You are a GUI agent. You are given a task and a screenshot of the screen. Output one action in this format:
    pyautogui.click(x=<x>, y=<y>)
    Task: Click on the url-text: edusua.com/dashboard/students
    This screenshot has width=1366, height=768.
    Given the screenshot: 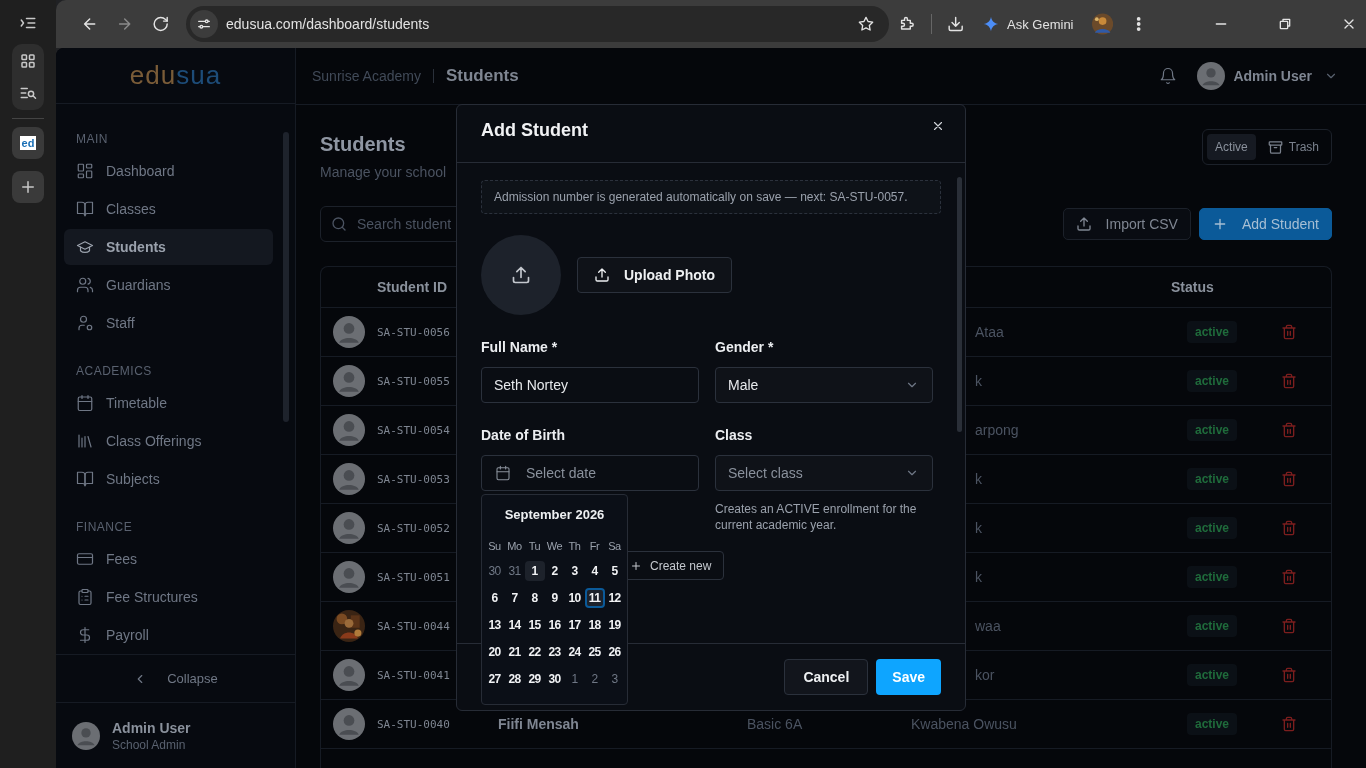 What is the action you would take?
    pyautogui.click(x=328, y=24)
    